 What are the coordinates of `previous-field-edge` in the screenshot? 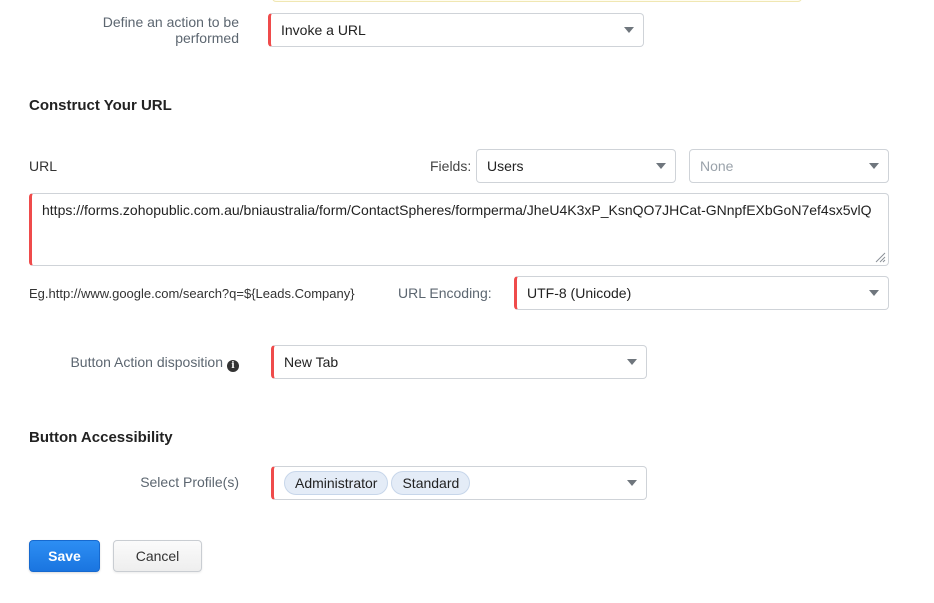 It's located at (537, 1).